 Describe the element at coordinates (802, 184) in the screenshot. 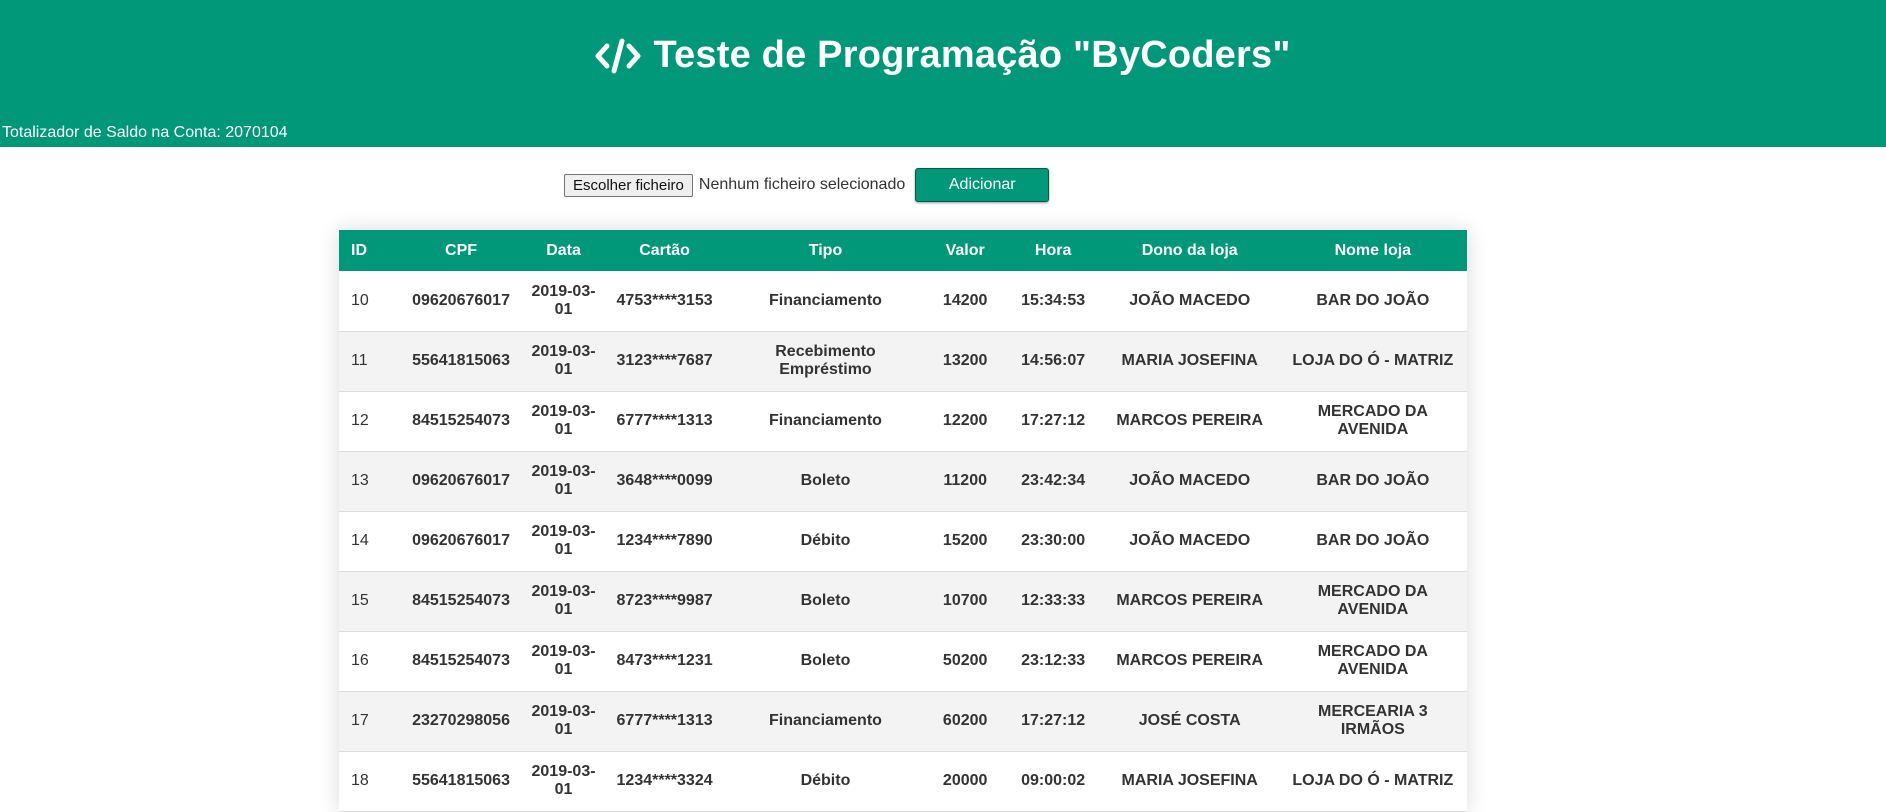

I see `file-status: Nenhum ficheiro selecionado` at that location.